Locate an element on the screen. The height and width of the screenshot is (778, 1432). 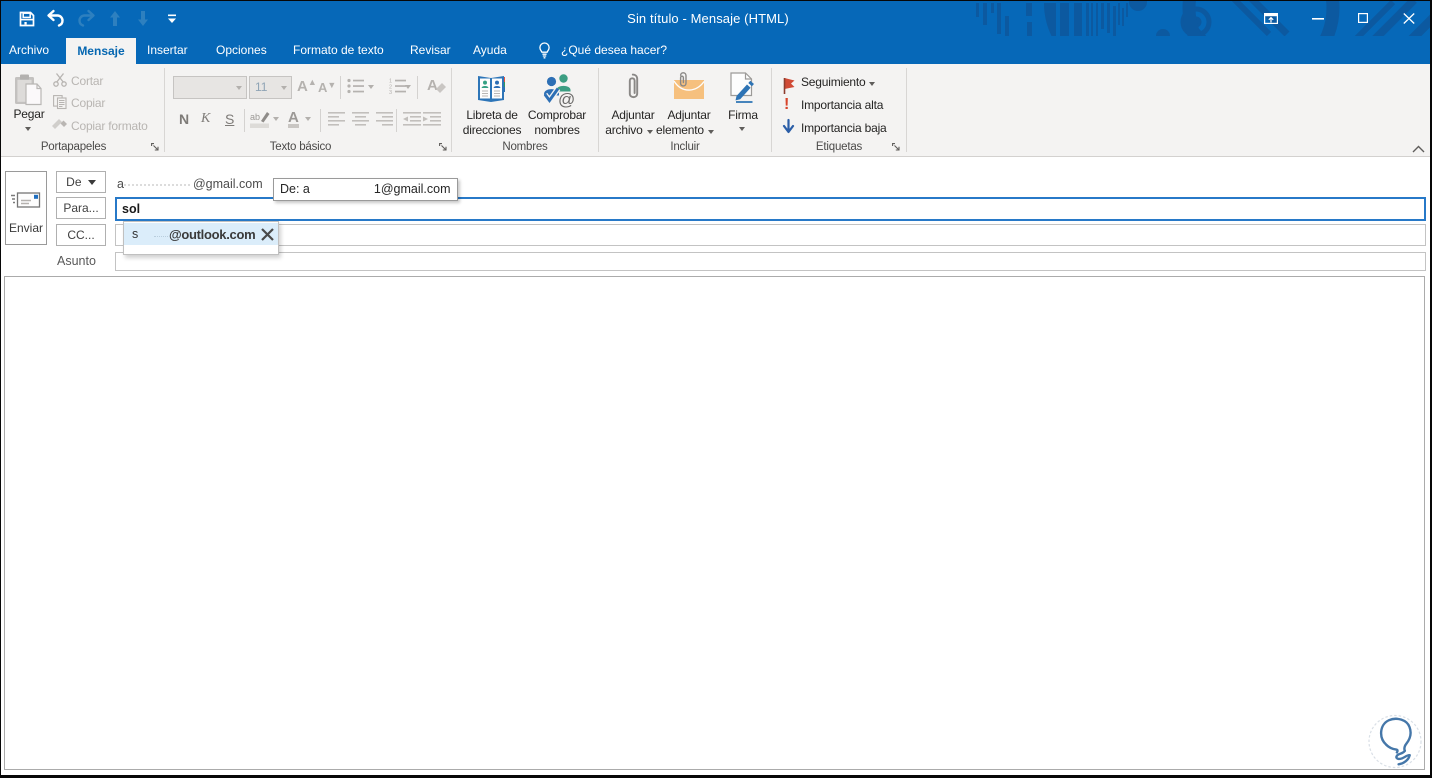
svg-text: ab is located at coordinates (255, 117).